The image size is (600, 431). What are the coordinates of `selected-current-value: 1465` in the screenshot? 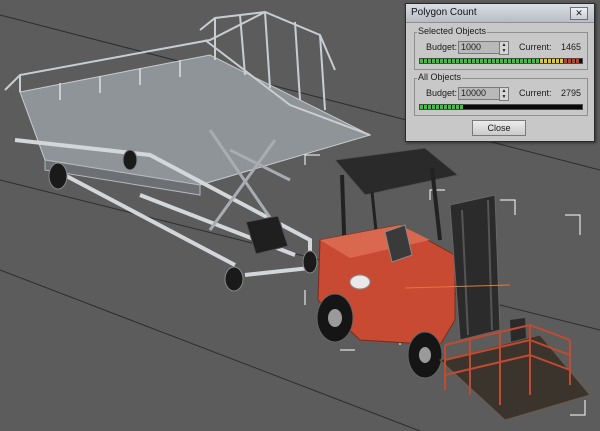 It's located at (570, 47).